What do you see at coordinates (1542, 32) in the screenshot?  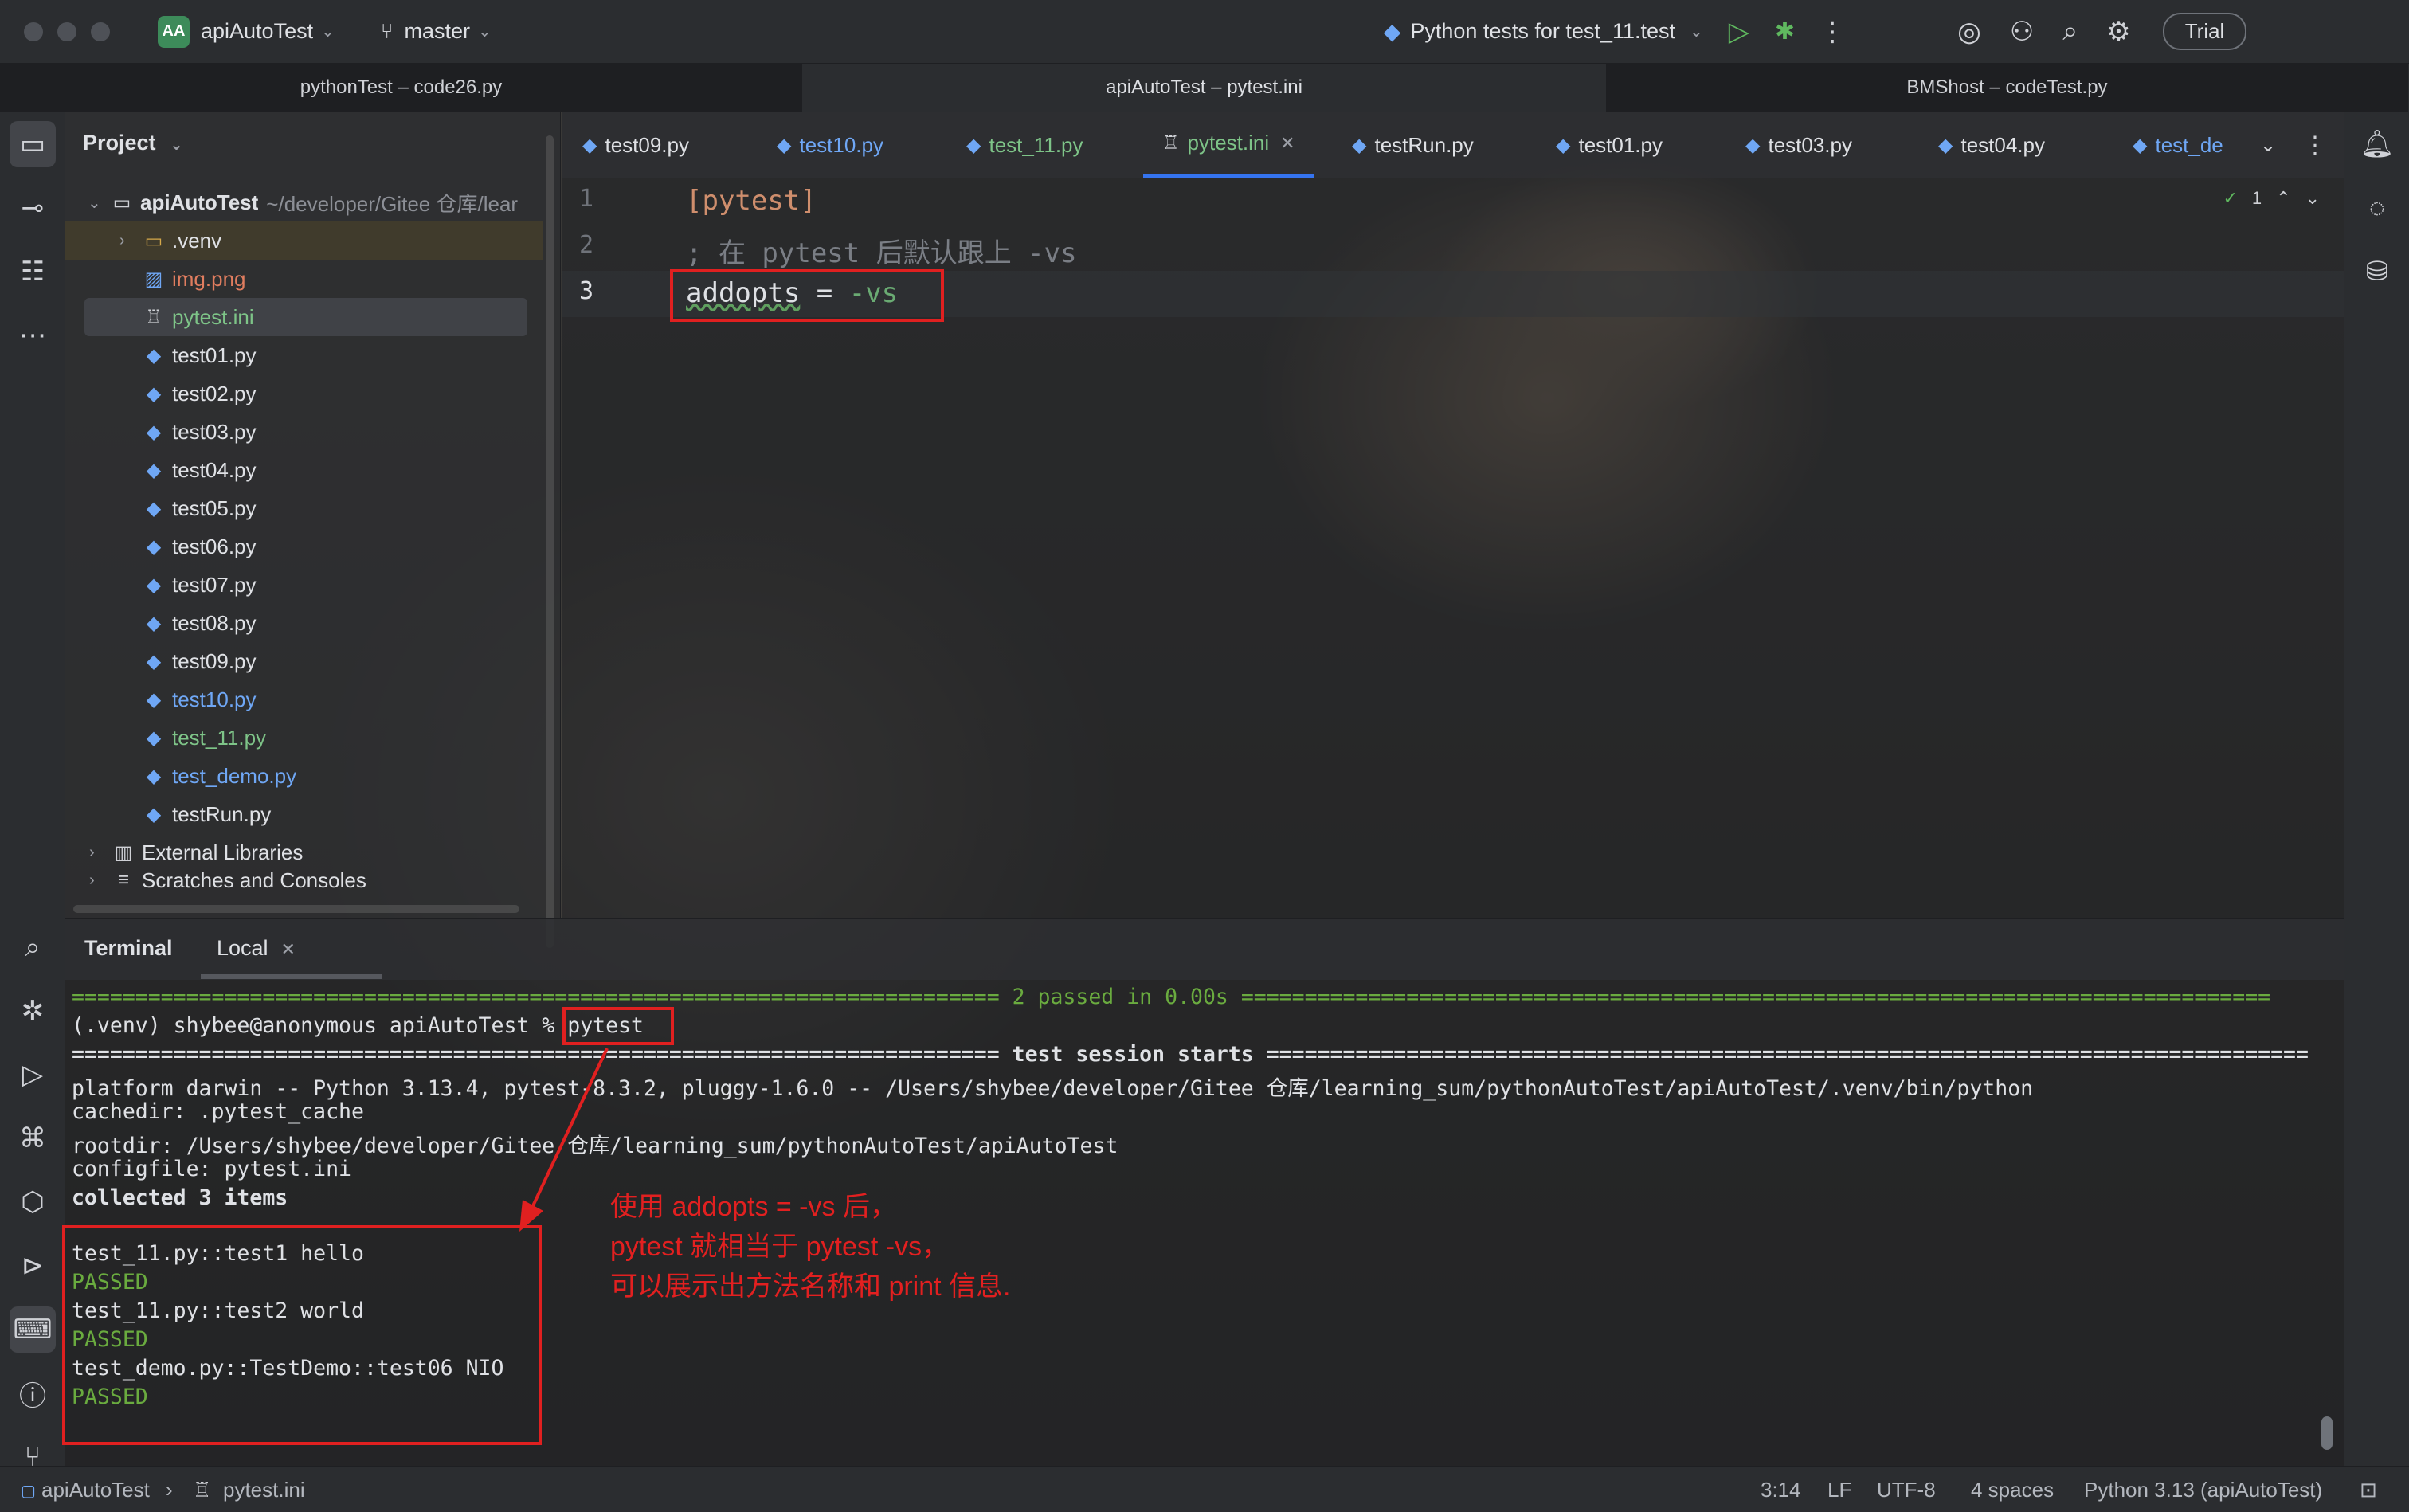 I see `run-config-selector: Python tests for test_11.test` at bounding box center [1542, 32].